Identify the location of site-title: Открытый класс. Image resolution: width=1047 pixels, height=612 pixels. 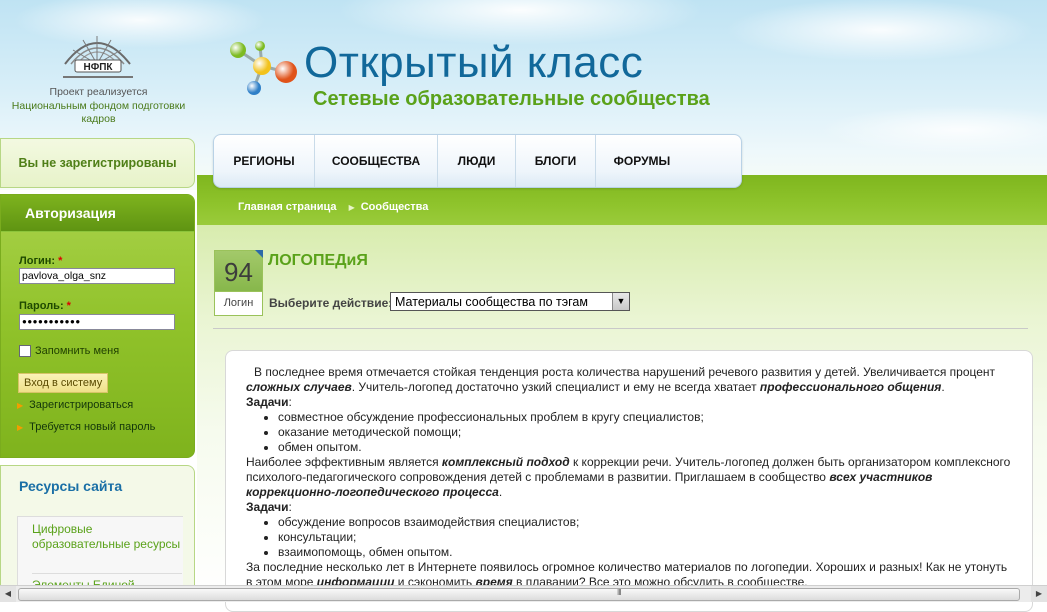
(473, 63).